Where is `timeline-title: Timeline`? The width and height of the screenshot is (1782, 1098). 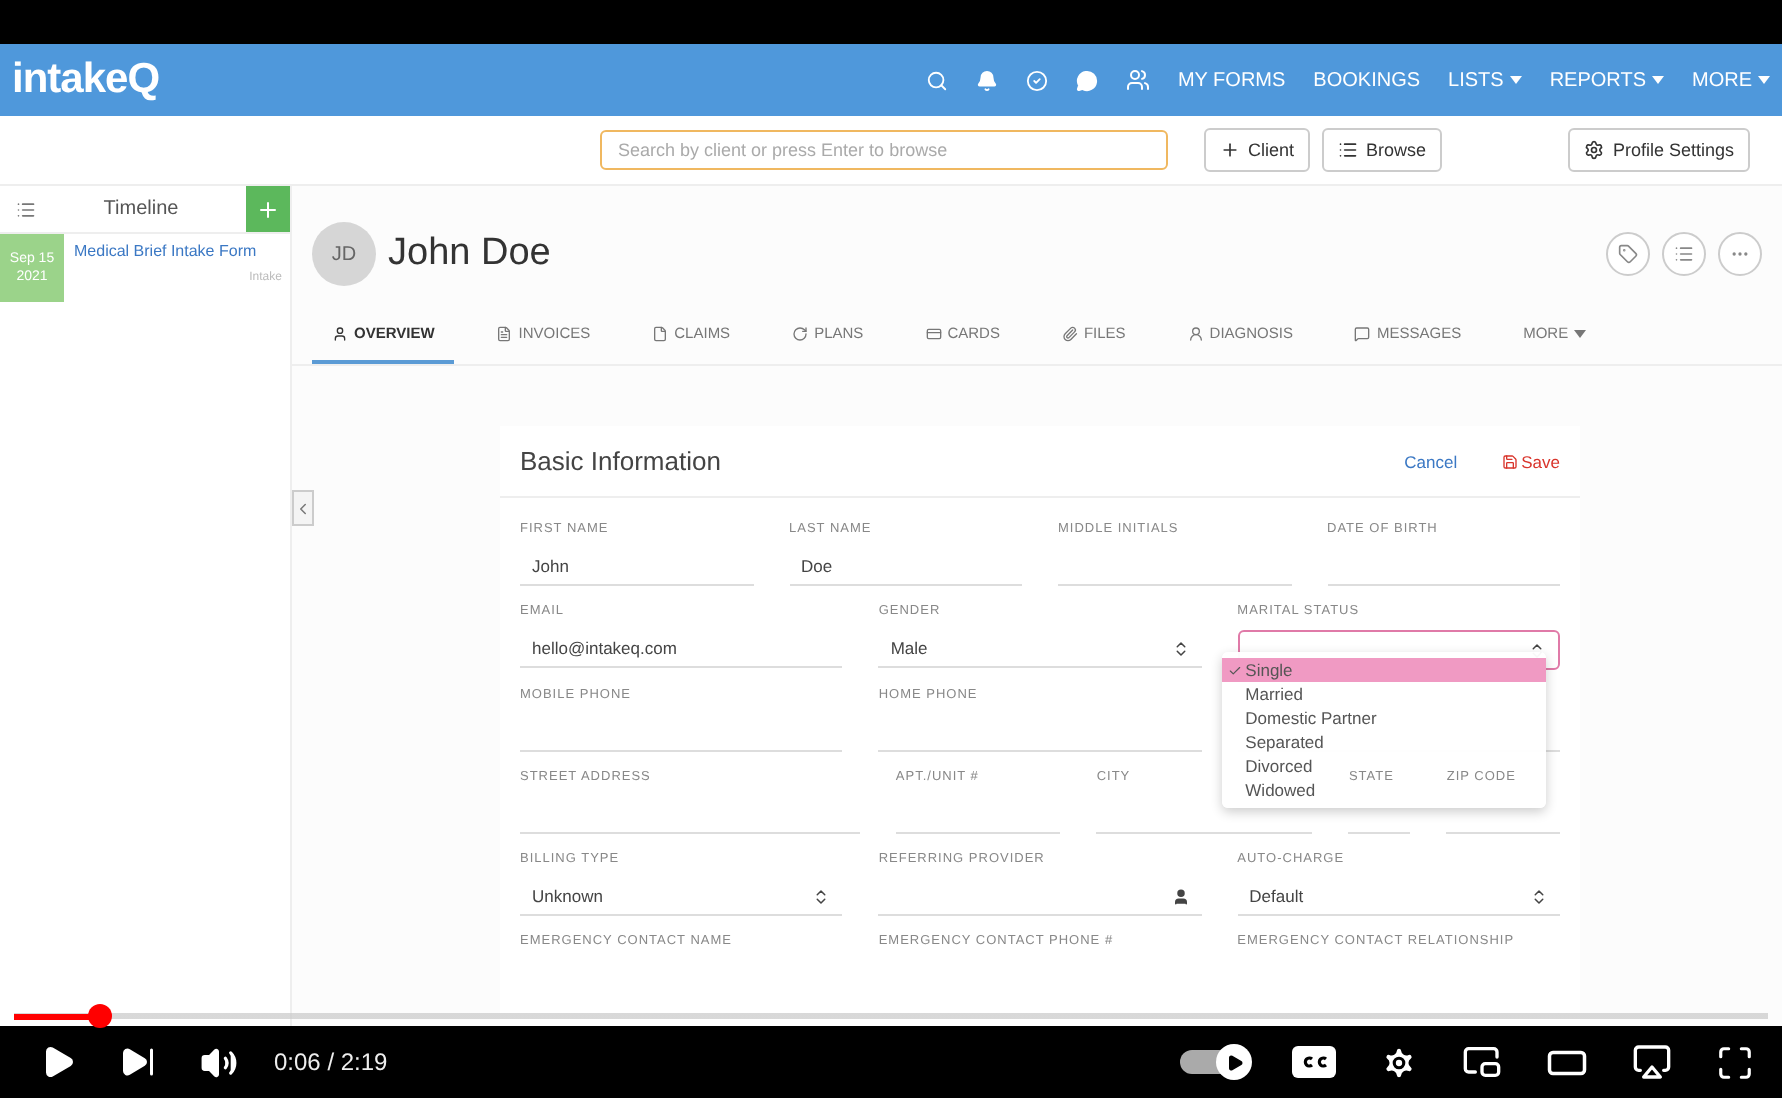 timeline-title: Timeline is located at coordinates (141, 209).